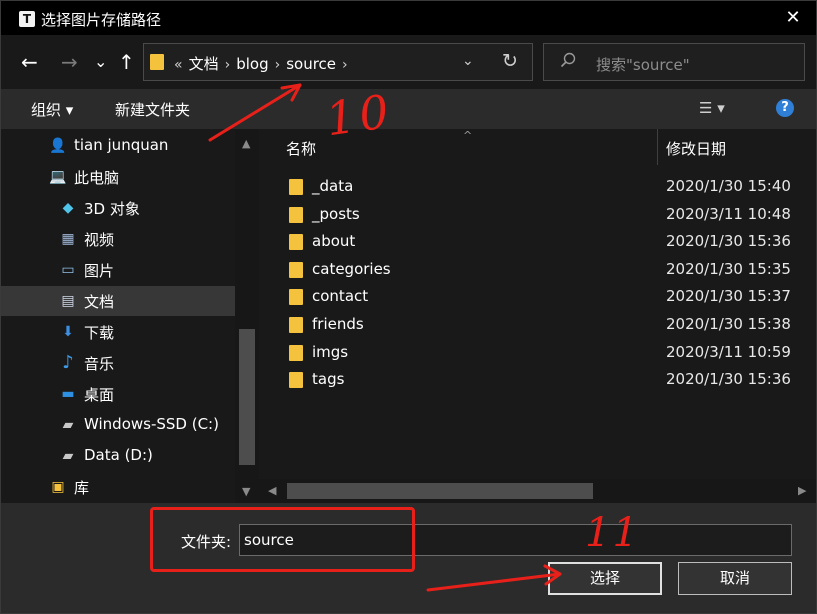  Describe the element at coordinates (126, 62) in the screenshot. I see `up-button: ↑` at that location.